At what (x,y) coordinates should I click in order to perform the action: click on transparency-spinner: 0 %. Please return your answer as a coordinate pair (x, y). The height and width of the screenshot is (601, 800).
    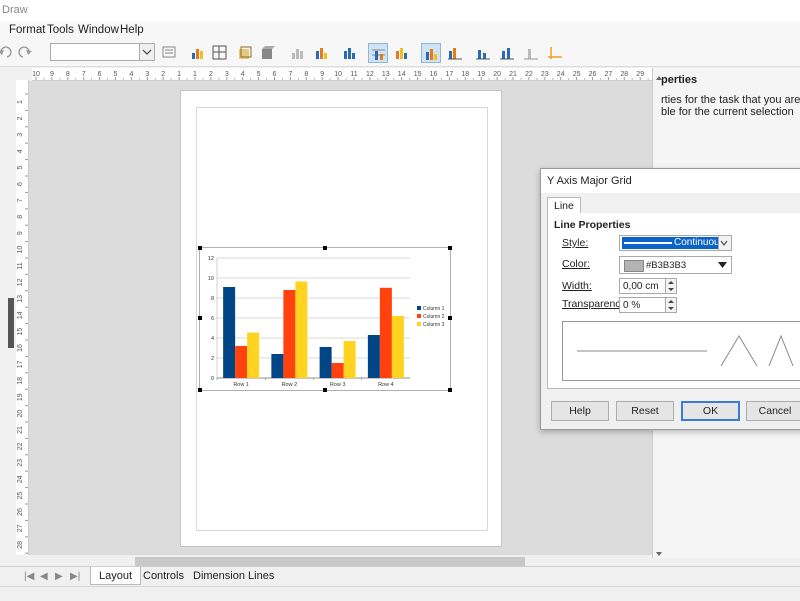
    Looking at the image, I should click on (648, 305).